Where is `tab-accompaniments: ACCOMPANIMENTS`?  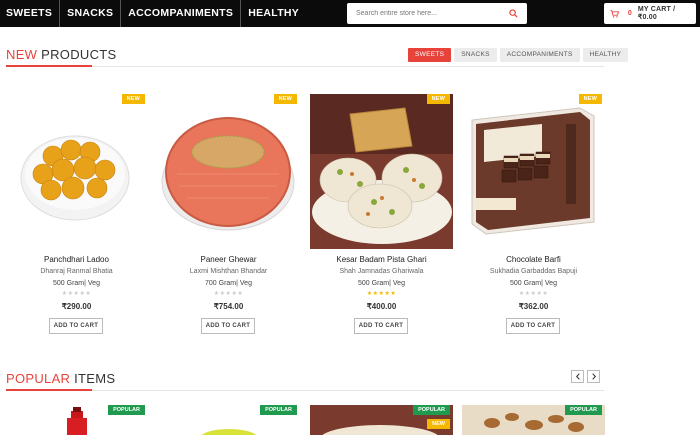 tab-accompaniments: ACCOMPANIMENTS is located at coordinates (539, 55).